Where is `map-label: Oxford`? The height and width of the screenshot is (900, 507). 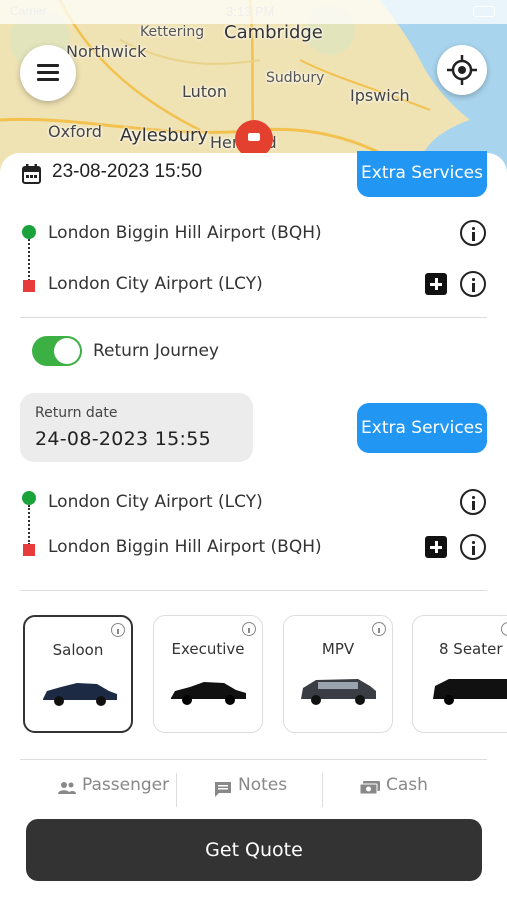
map-label: Oxford is located at coordinates (75, 131).